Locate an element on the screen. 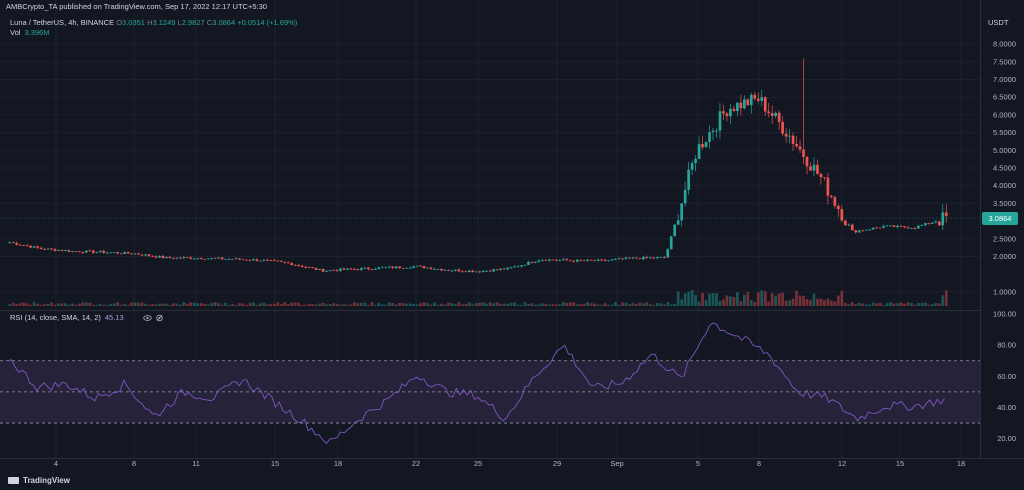  eye-icon is located at coordinates (147, 318).